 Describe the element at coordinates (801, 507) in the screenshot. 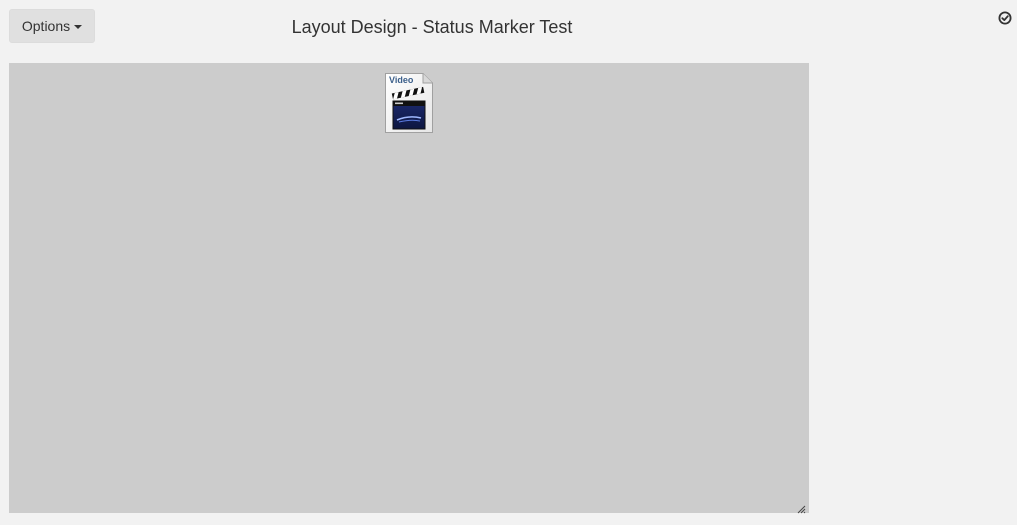

I see `resize-handle-icon` at that location.